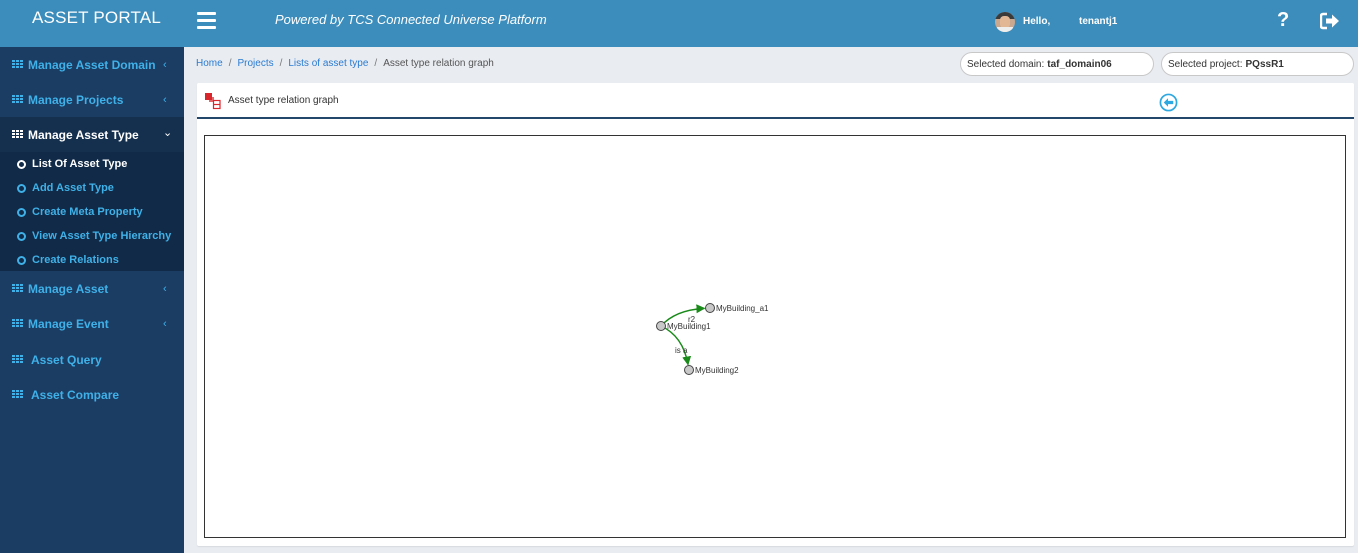 The image size is (1358, 553). I want to click on submenu-item-add-asset-type: Add Asset Type, so click(92, 188).